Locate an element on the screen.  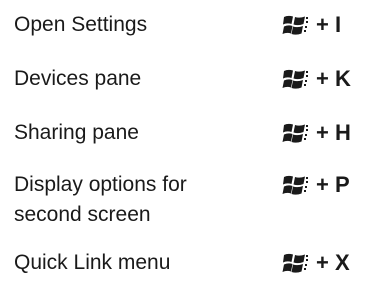
shortcut-description: Display options for second screen is located at coordinates (100, 200).